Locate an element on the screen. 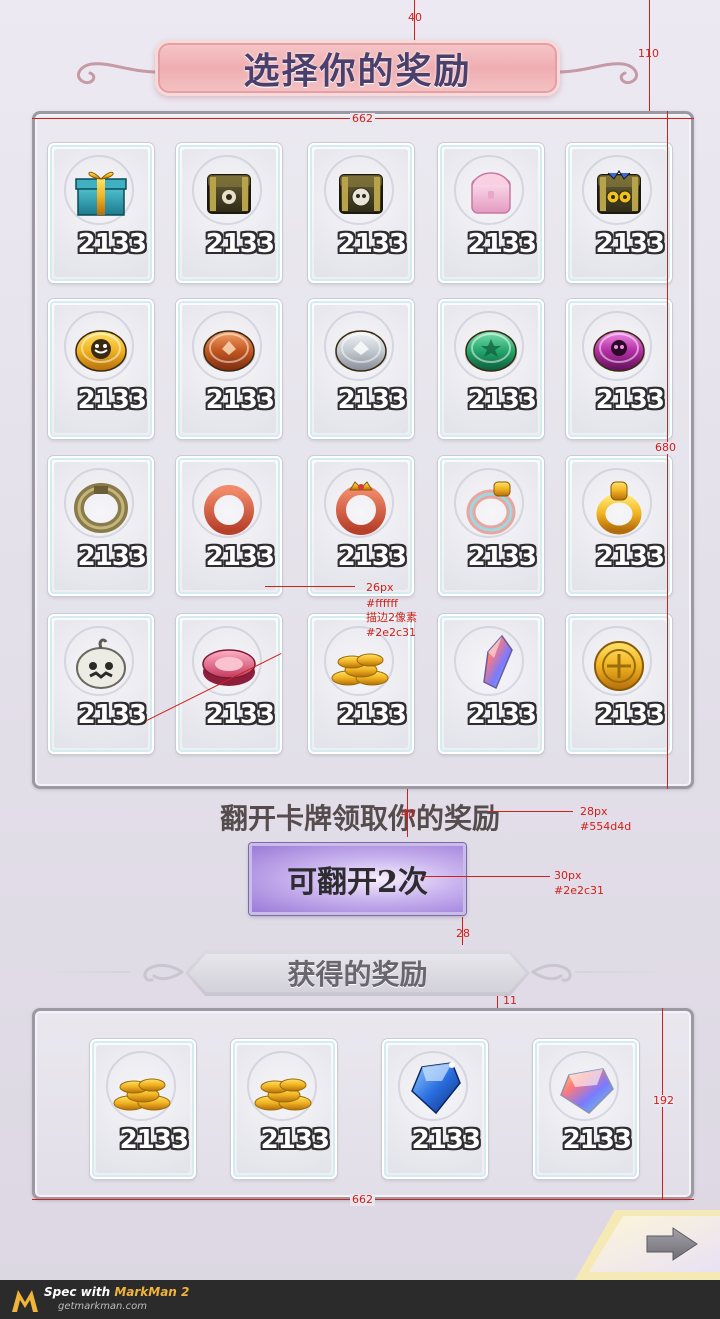 The height and width of the screenshot is (1319, 720). annotation-card-font: 26px is located at coordinates (380, 587).